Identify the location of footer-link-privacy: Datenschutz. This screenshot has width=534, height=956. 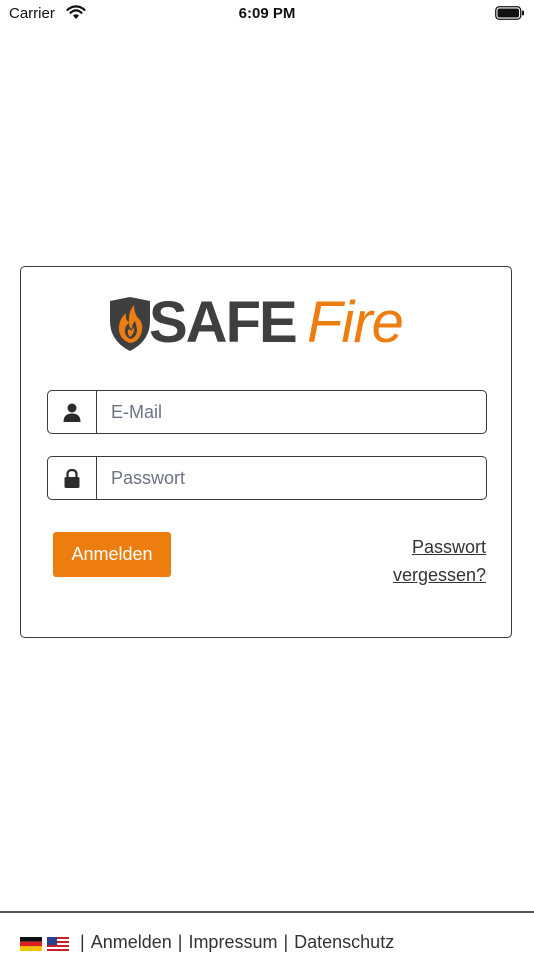
(344, 942).